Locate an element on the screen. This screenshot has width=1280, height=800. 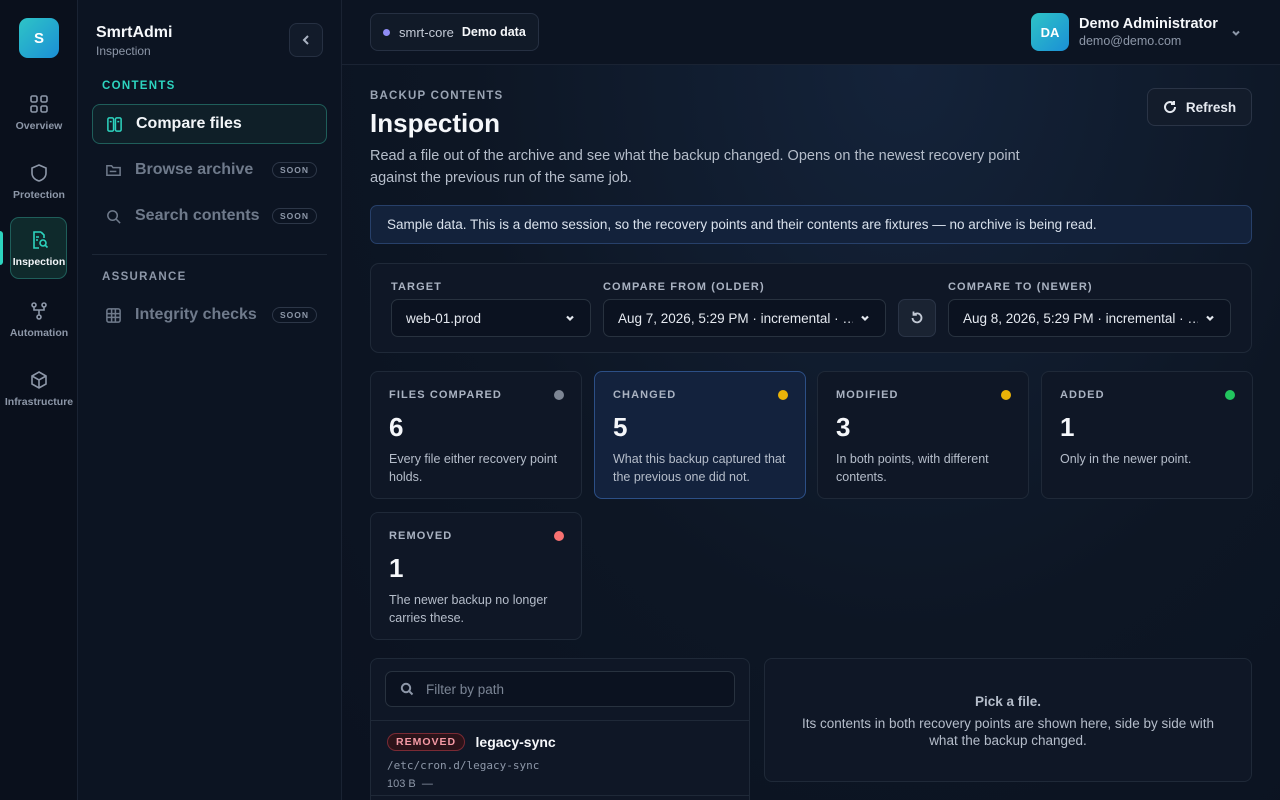
org-name: smrt-core is located at coordinates (426, 32).